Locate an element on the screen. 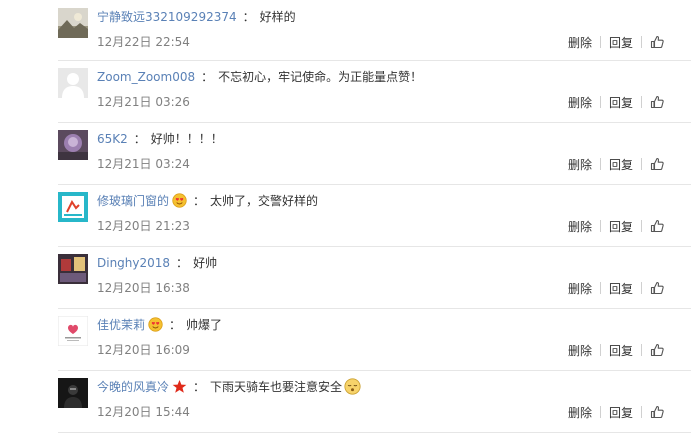 This screenshot has width=691, height=435. comment-text: 不忘初心，牢记使命。为正能量点赞！ is located at coordinates (320, 77).